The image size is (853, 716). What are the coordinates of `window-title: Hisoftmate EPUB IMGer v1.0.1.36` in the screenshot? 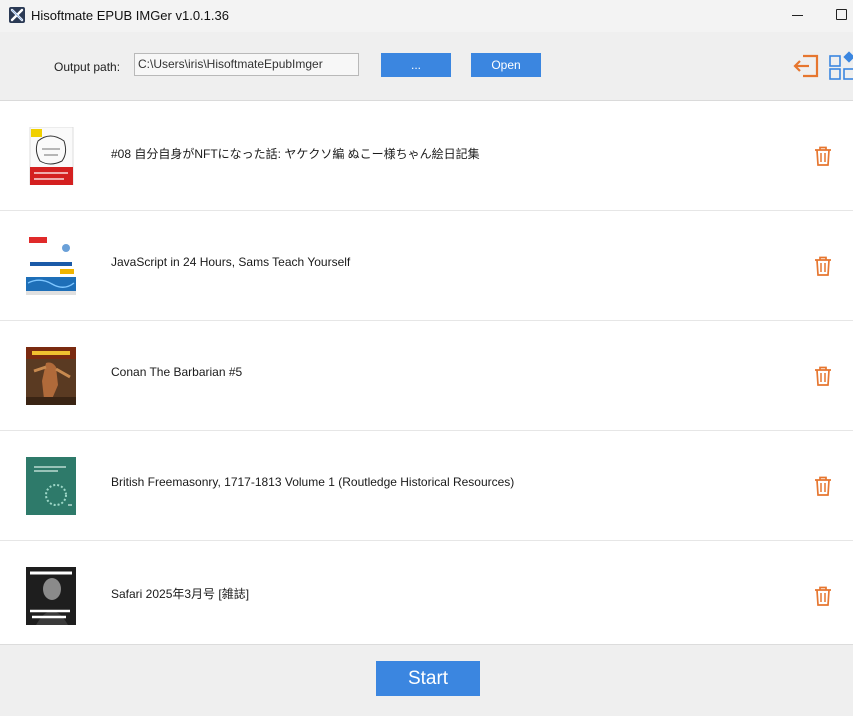 It's located at (130, 15).